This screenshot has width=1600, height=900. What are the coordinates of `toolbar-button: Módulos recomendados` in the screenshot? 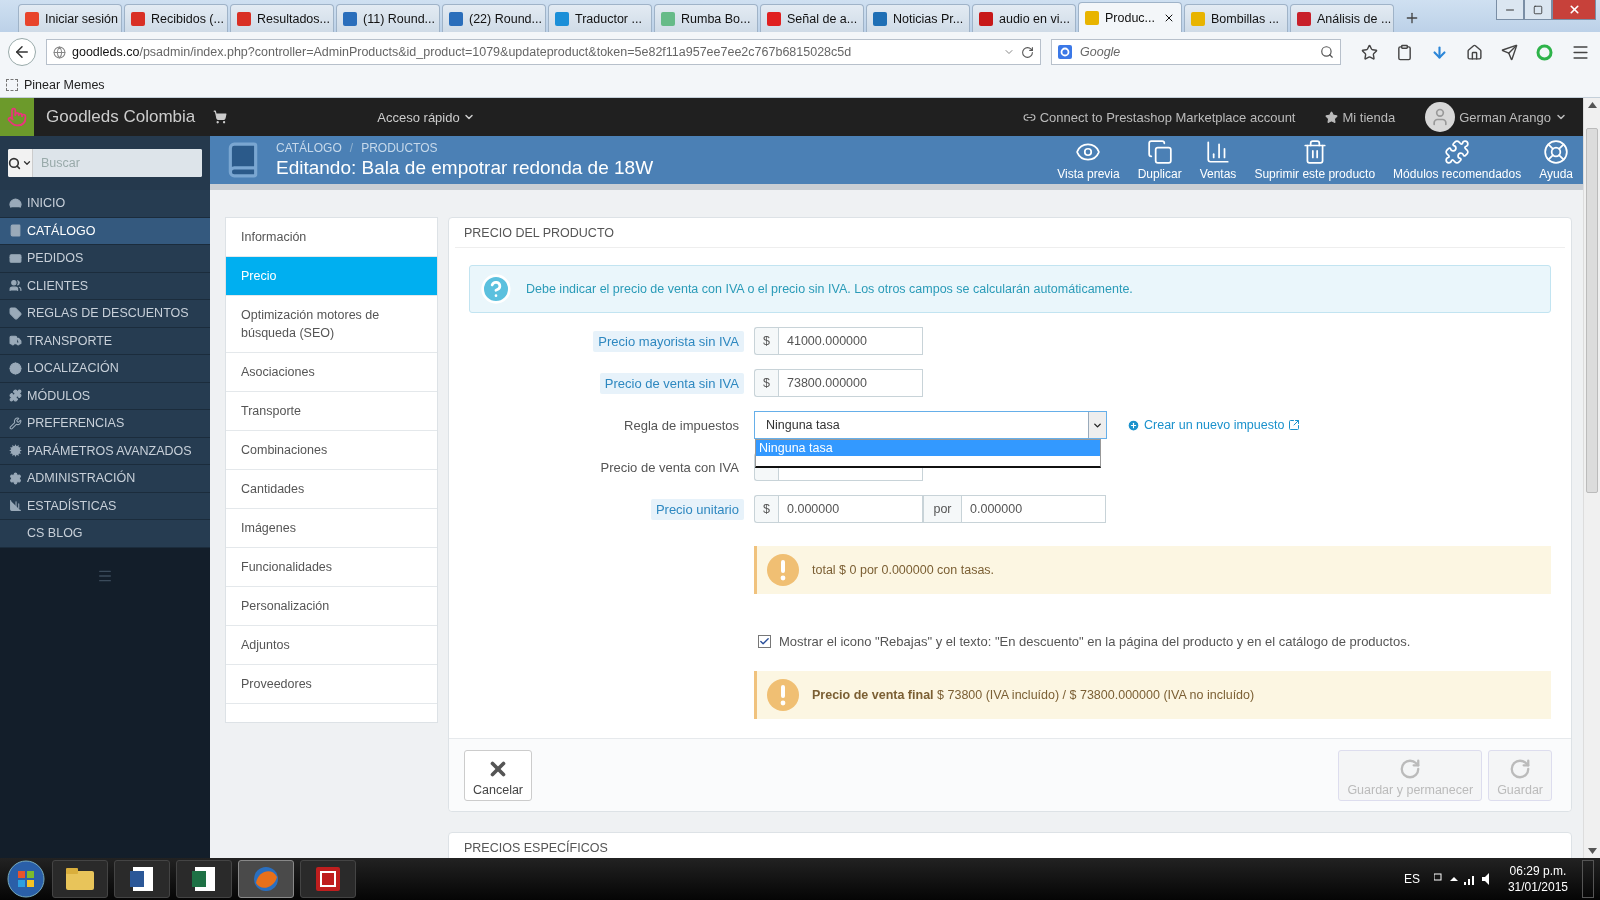 It's located at (1457, 160).